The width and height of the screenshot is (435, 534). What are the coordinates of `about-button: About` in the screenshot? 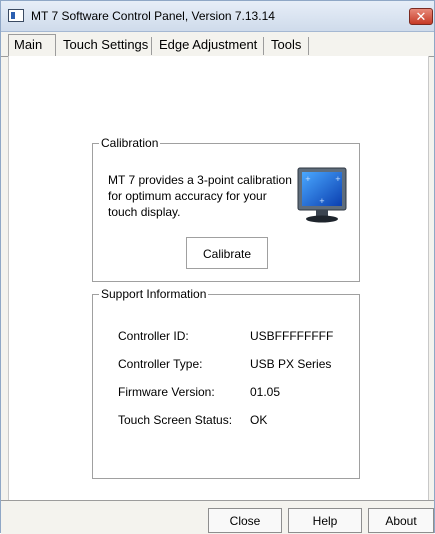 It's located at (401, 520).